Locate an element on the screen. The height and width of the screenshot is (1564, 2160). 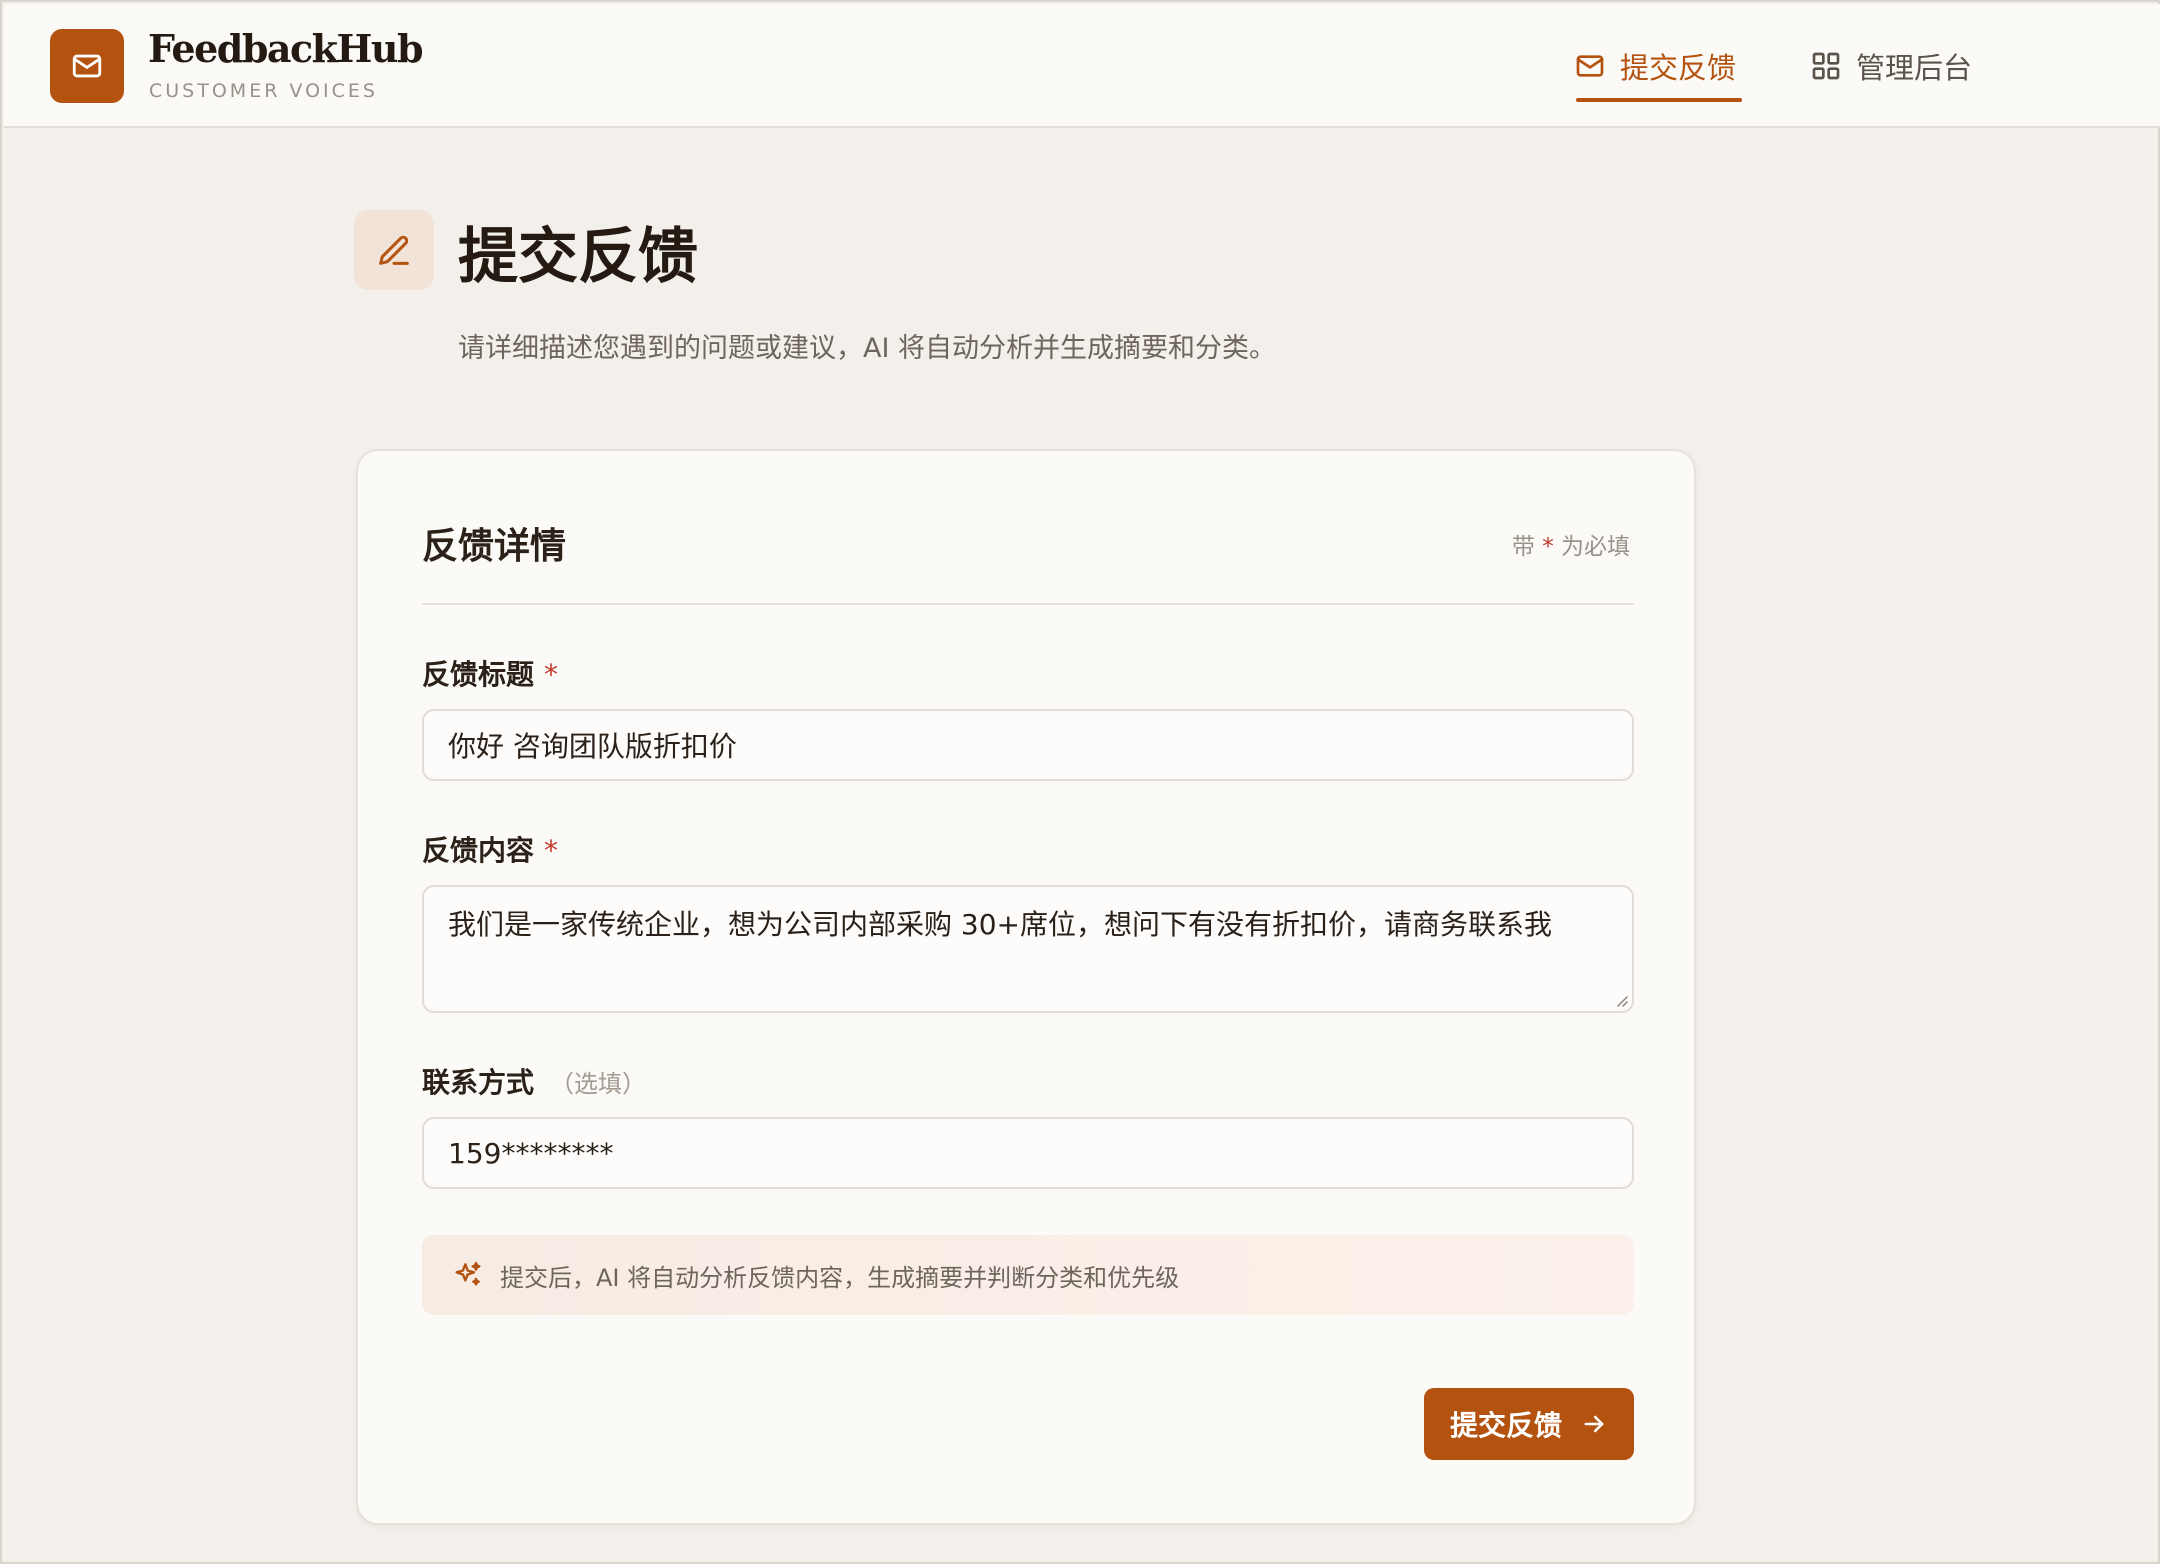
submit-button-label: 提交反馈 is located at coordinates (1505, 1425).